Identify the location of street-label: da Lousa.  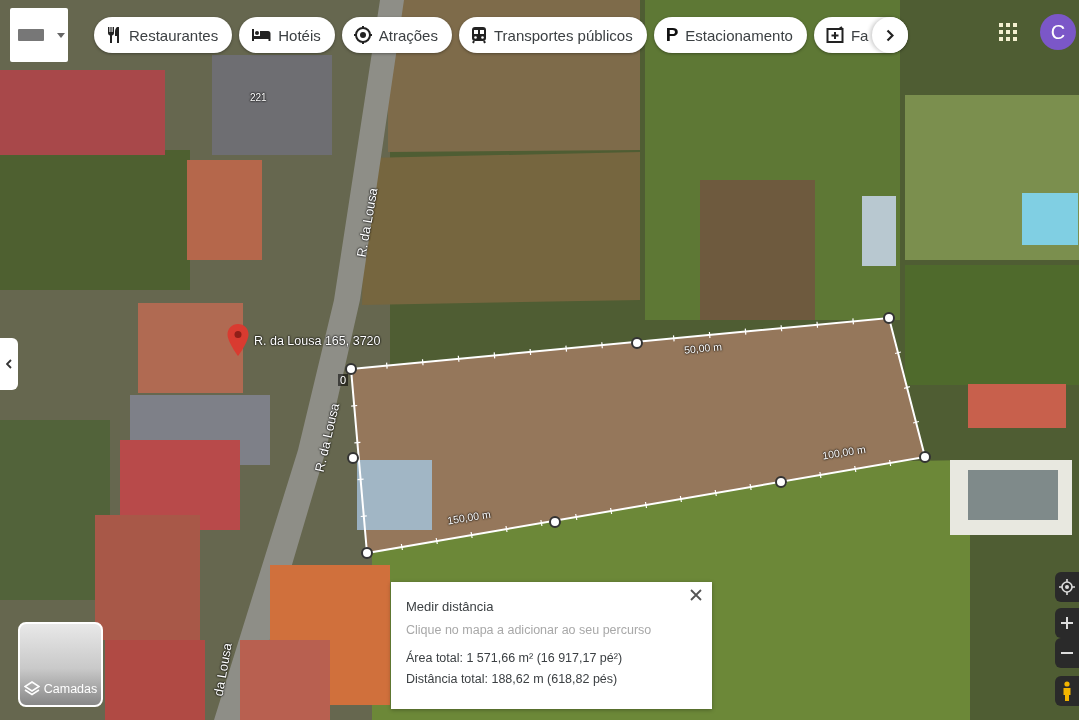
(222, 669).